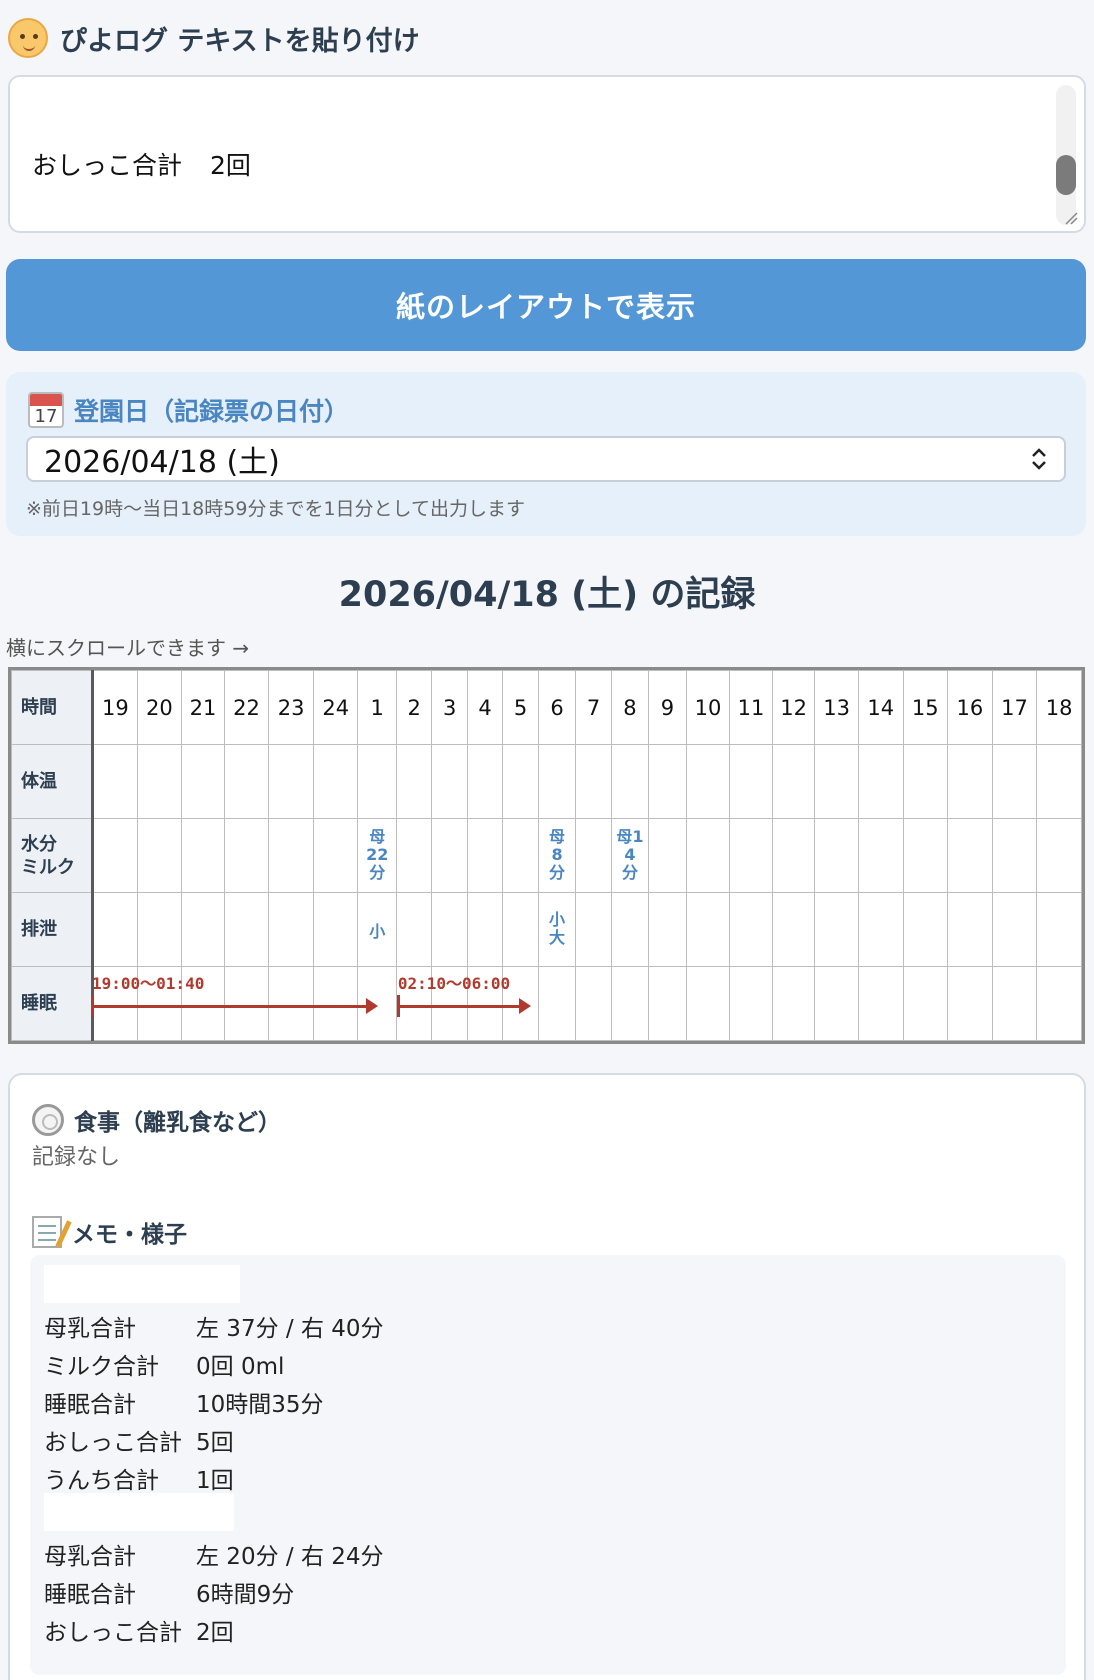  What do you see at coordinates (667, 707) in the screenshot?
I see `hour-cell: 9` at bounding box center [667, 707].